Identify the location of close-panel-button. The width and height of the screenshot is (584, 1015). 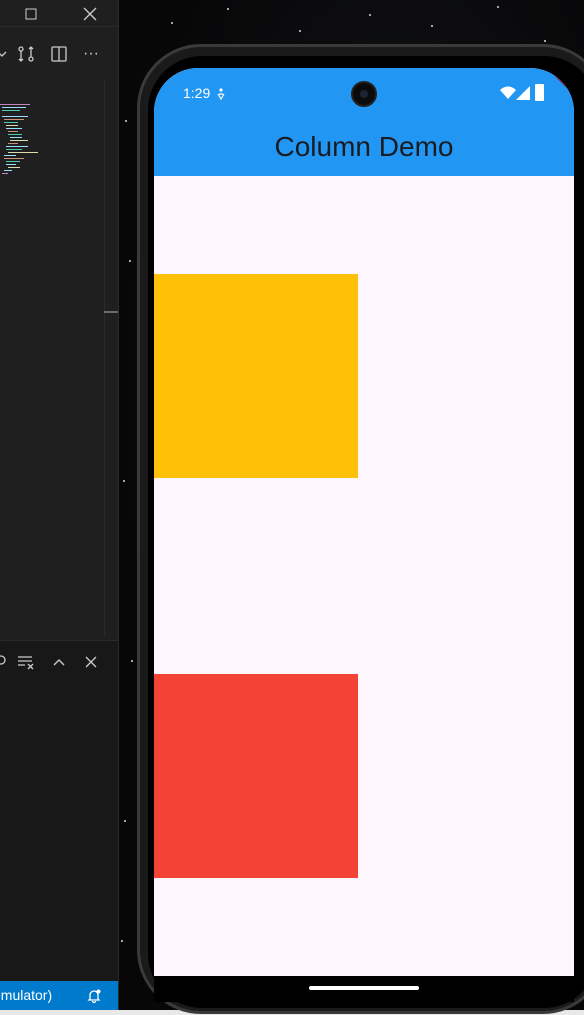
(91, 662).